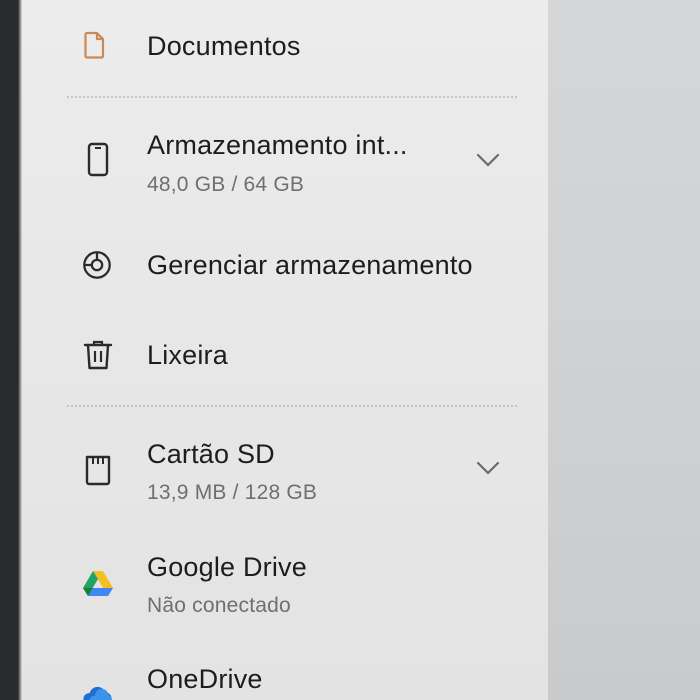 The height and width of the screenshot is (700, 700). What do you see at coordinates (226, 184) in the screenshot?
I see `storage-usage: 48,0 GB / 64 GB` at bounding box center [226, 184].